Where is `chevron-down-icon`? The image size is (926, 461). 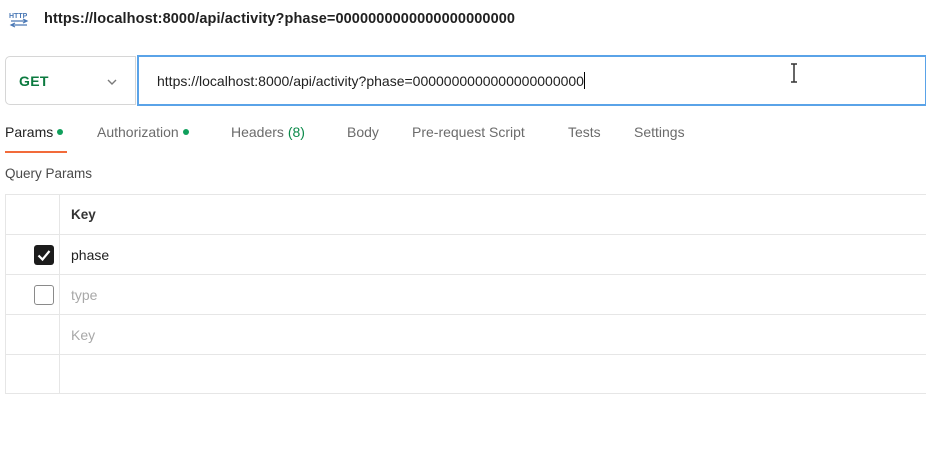
chevron-down-icon is located at coordinates (112, 82).